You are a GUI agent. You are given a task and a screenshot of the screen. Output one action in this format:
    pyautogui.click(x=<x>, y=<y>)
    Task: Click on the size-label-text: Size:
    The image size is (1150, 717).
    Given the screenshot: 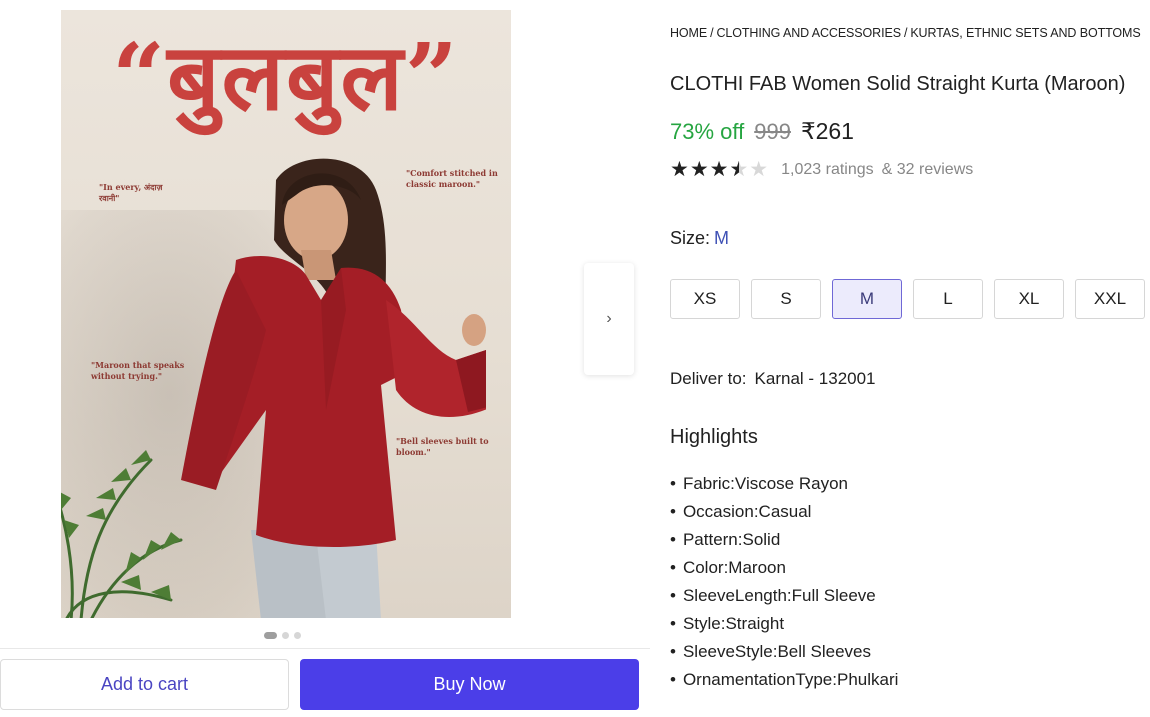 What is the action you would take?
    pyautogui.click(x=690, y=238)
    